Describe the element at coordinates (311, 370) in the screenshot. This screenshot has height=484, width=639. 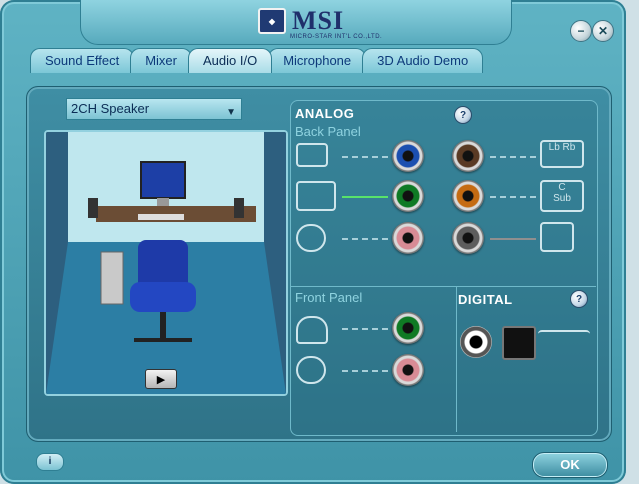
I see `front-microphone-icon` at that location.